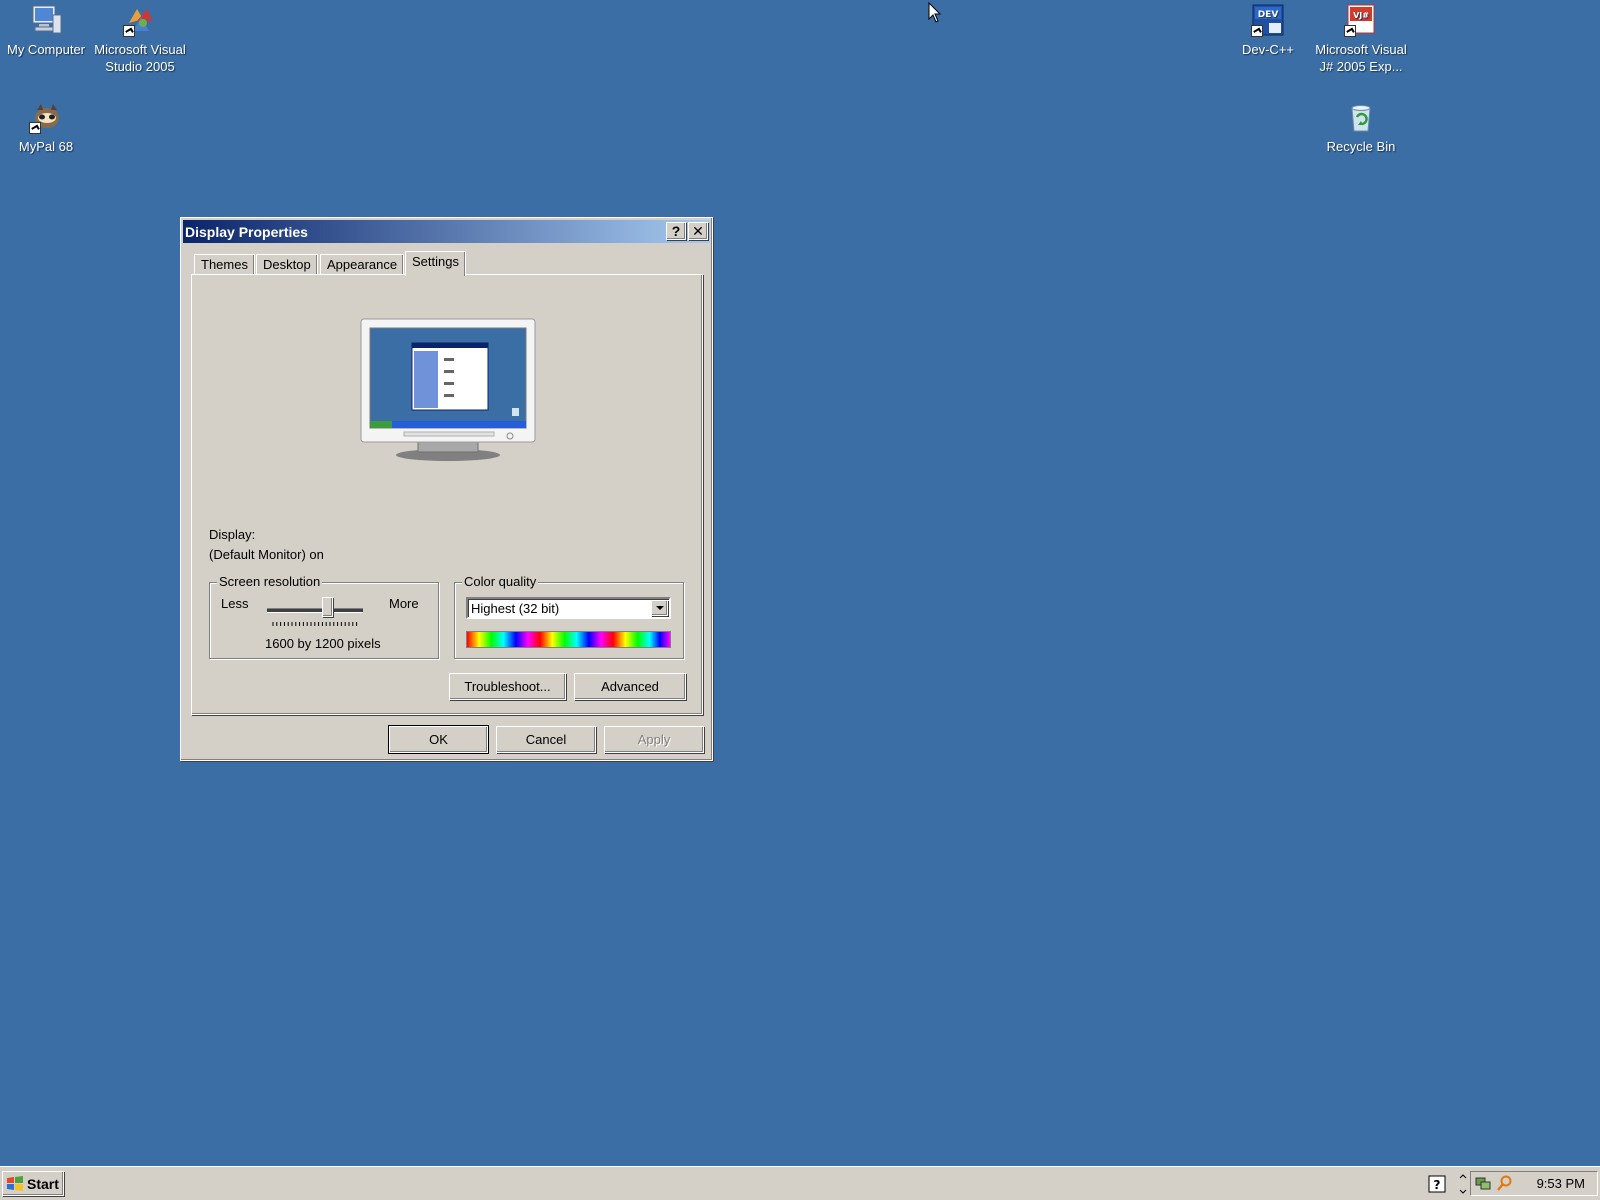 This screenshot has height=1200, width=1600. What do you see at coordinates (46, 49) in the screenshot?
I see `desktop-icon-label: My Computer` at bounding box center [46, 49].